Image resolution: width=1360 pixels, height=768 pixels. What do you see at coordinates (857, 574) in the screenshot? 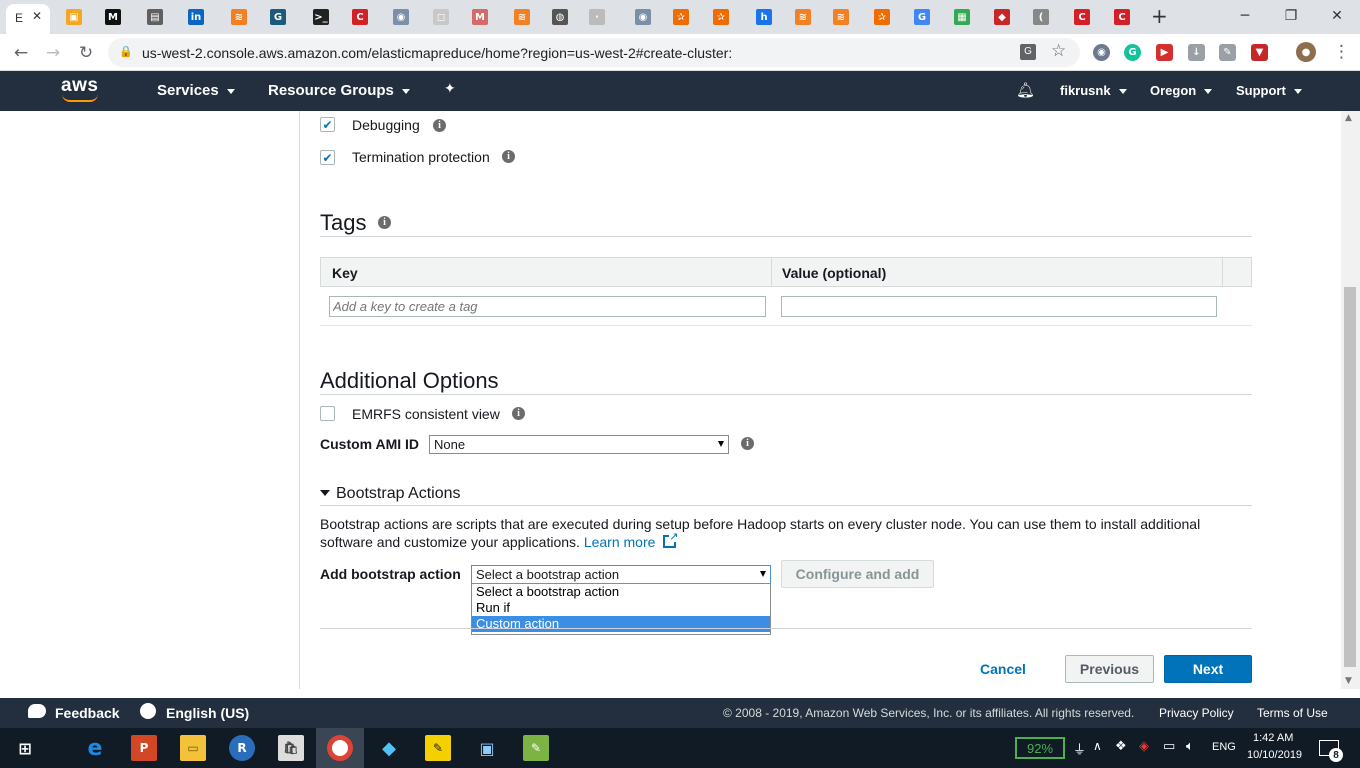
I see `configure-and-add-button: Configure and add` at bounding box center [857, 574].